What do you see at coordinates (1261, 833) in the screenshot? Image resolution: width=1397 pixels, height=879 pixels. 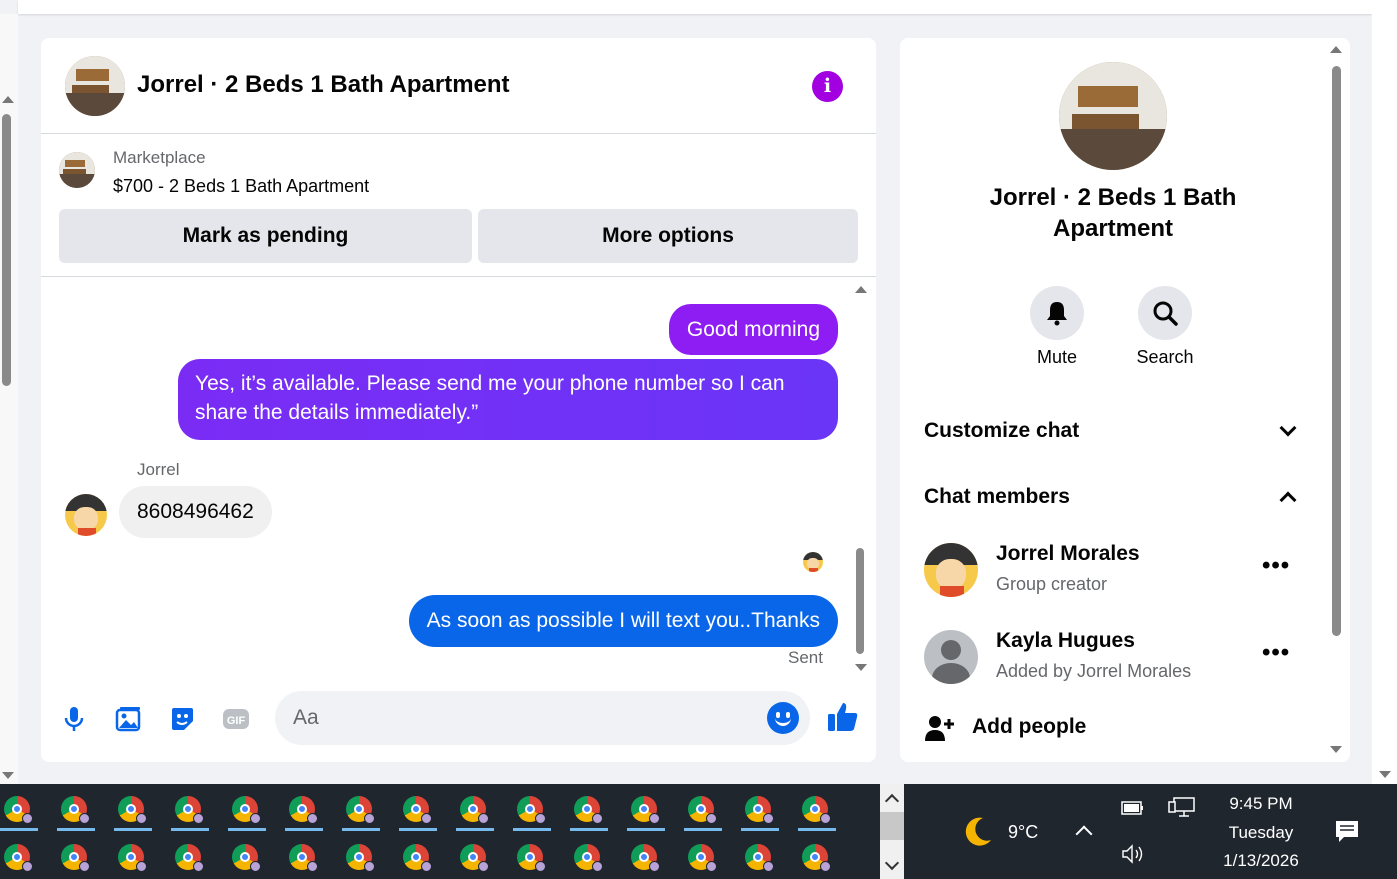 I see `clock-day: Tuesday` at bounding box center [1261, 833].